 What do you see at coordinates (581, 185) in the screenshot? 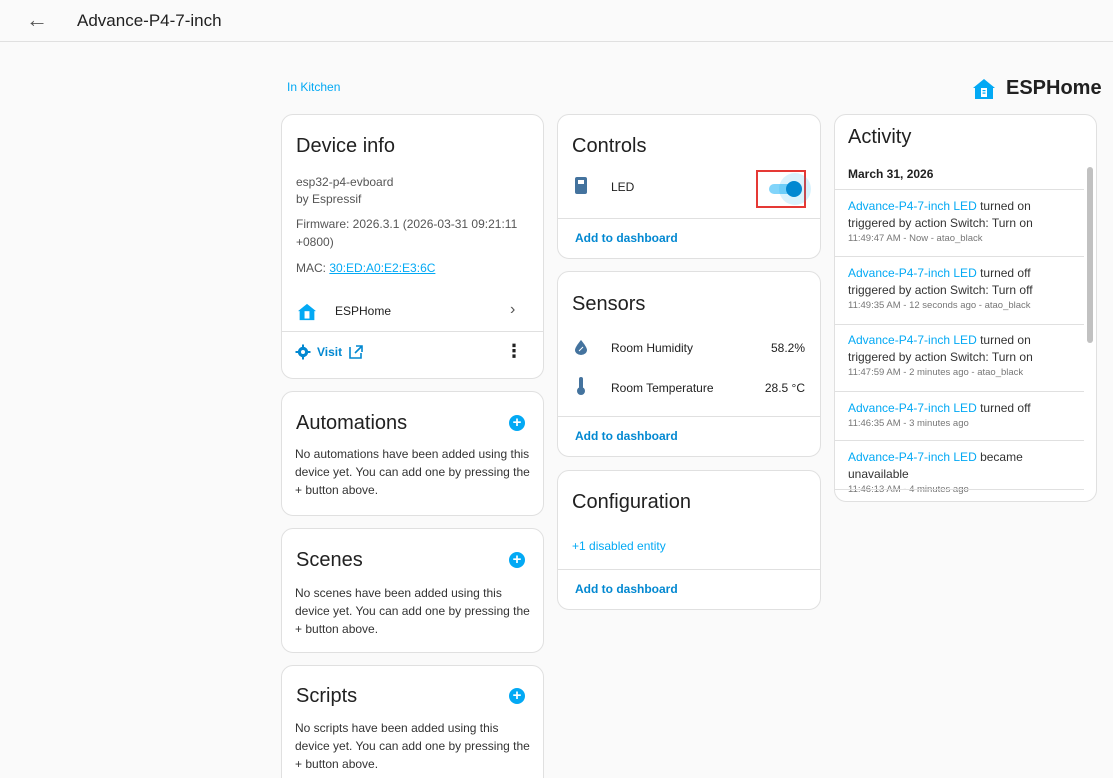
I see `switch-device-icon` at bounding box center [581, 185].